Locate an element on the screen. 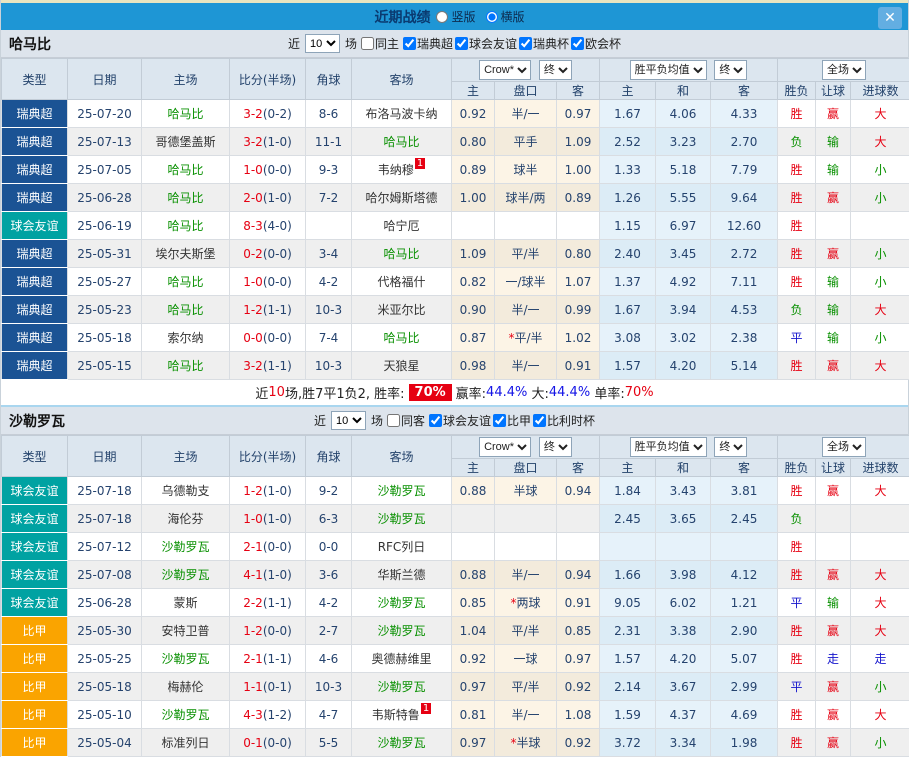  filter-bar: 近 10 场 同客 球会友谊比甲比利时杯 is located at coordinates (454, 420).